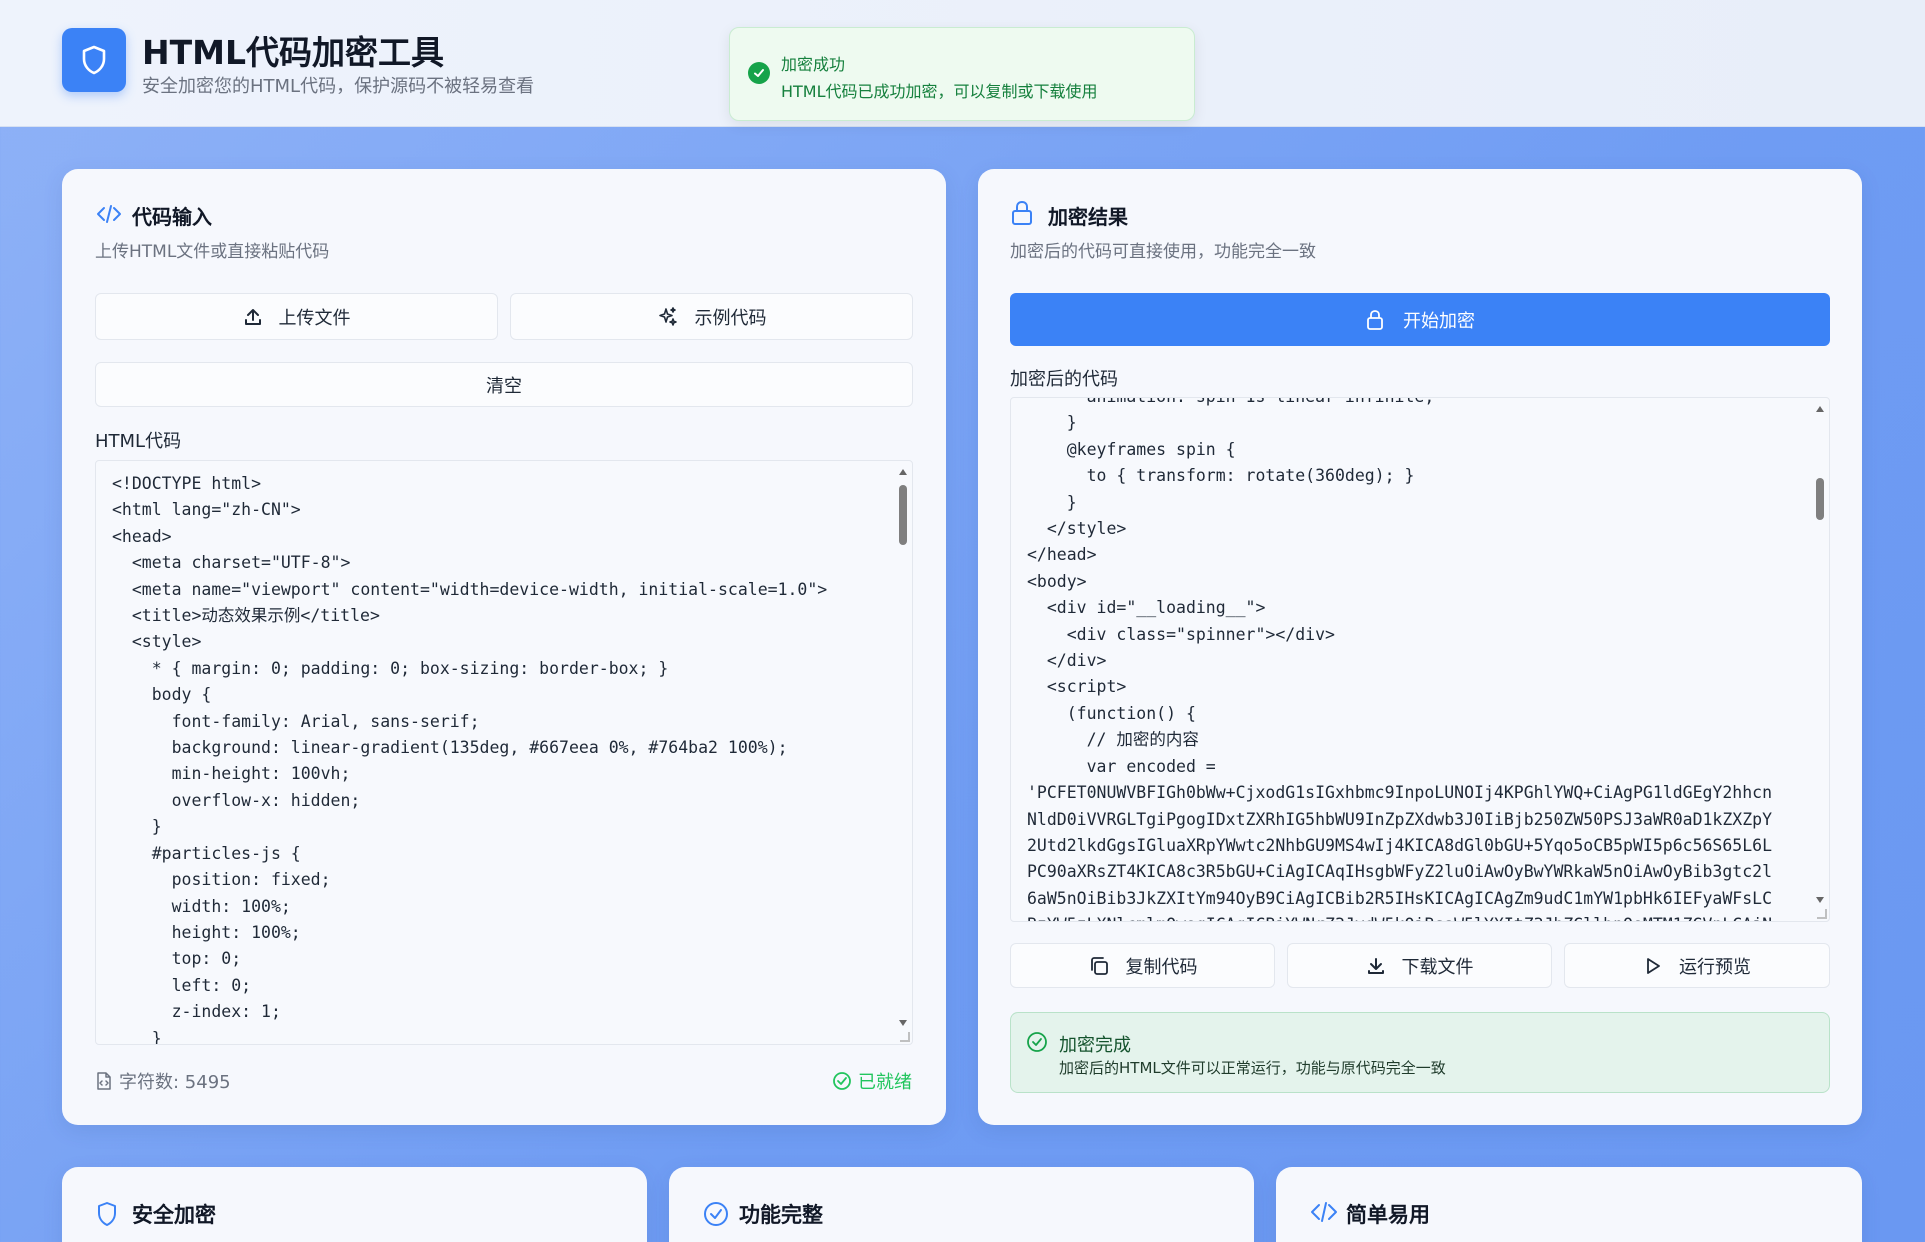 The height and width of the screenshot is (1242, 1925). Describe the element at coordinates (174, 1215) in the screenshot. I see `feature-title: 安全加密` at that location.